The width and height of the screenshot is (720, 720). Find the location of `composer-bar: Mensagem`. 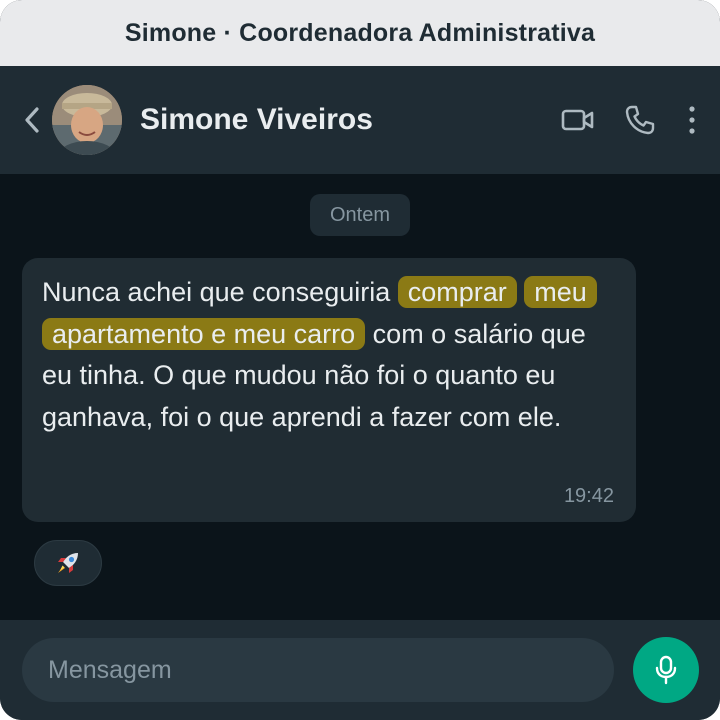

composer-bar: Mensagem is located at coordinates (360, 670).